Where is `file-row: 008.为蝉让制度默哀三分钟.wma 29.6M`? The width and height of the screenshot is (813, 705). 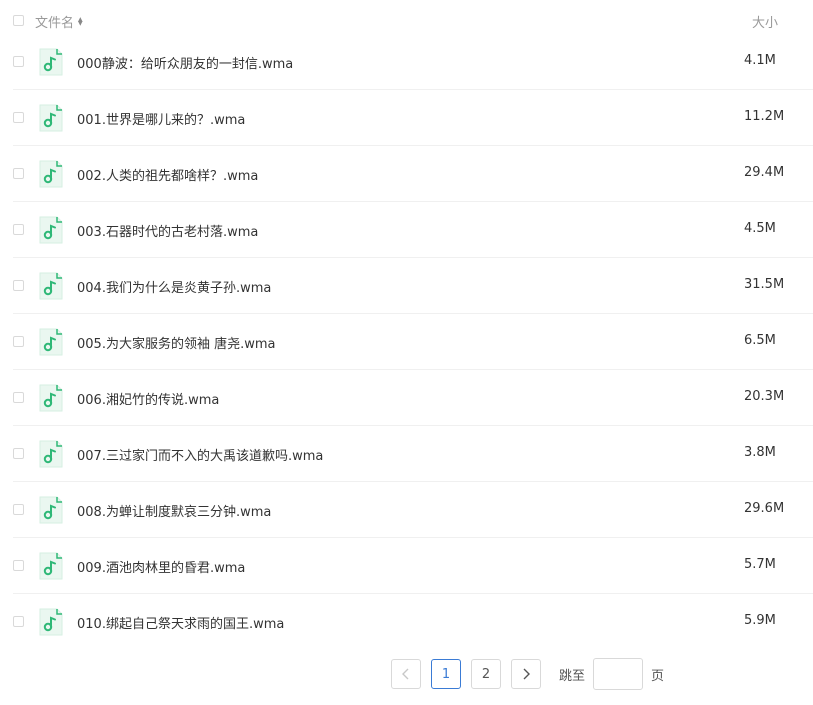
file-row: 008.为蝉让制度默哀三分钟.wma 29.6M is located at coordinates (406, 510).